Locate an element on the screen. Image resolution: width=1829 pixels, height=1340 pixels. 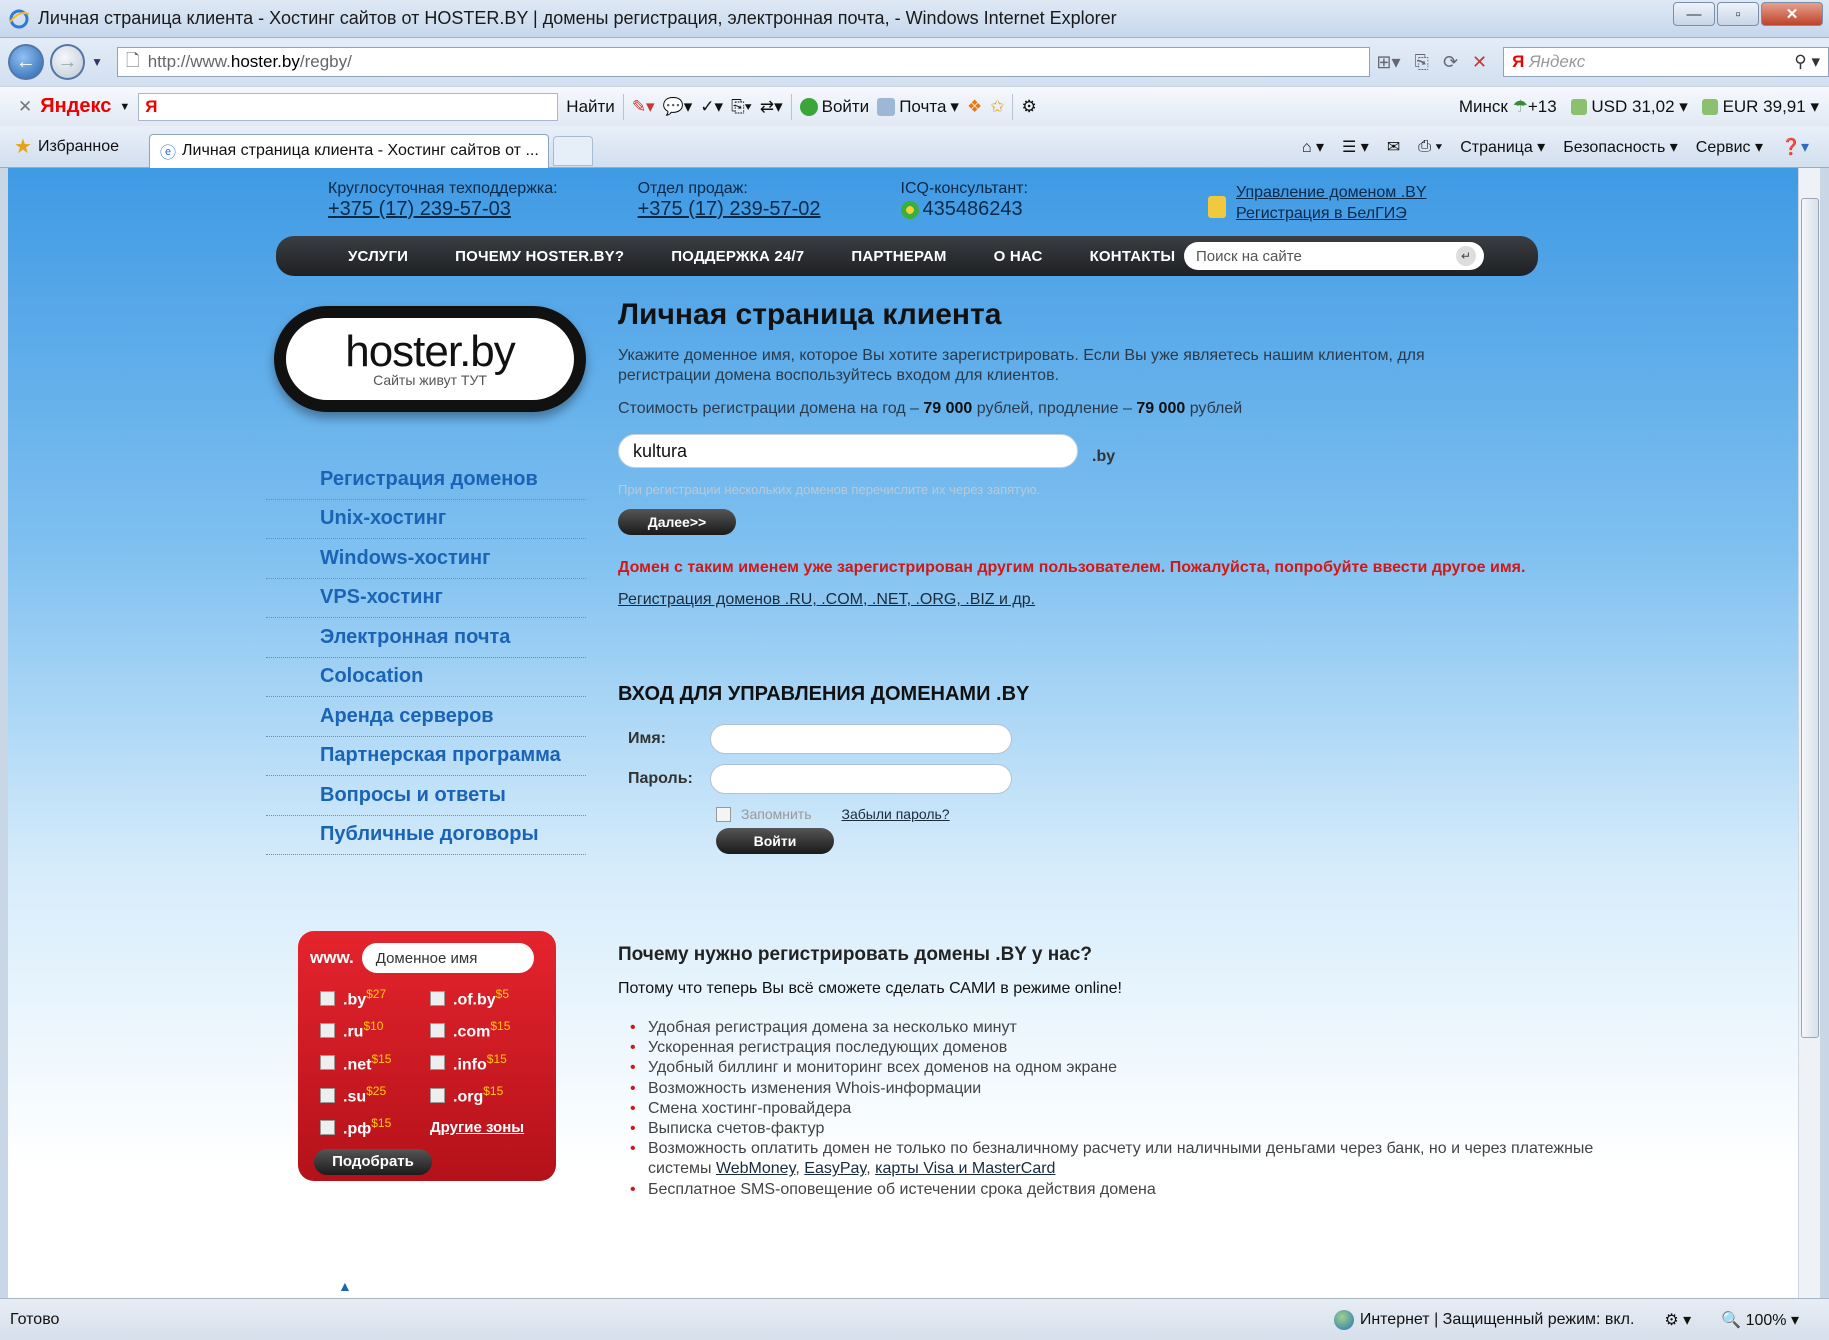
zone-rf: .рф$15 is located at coordinates (375, 1127).